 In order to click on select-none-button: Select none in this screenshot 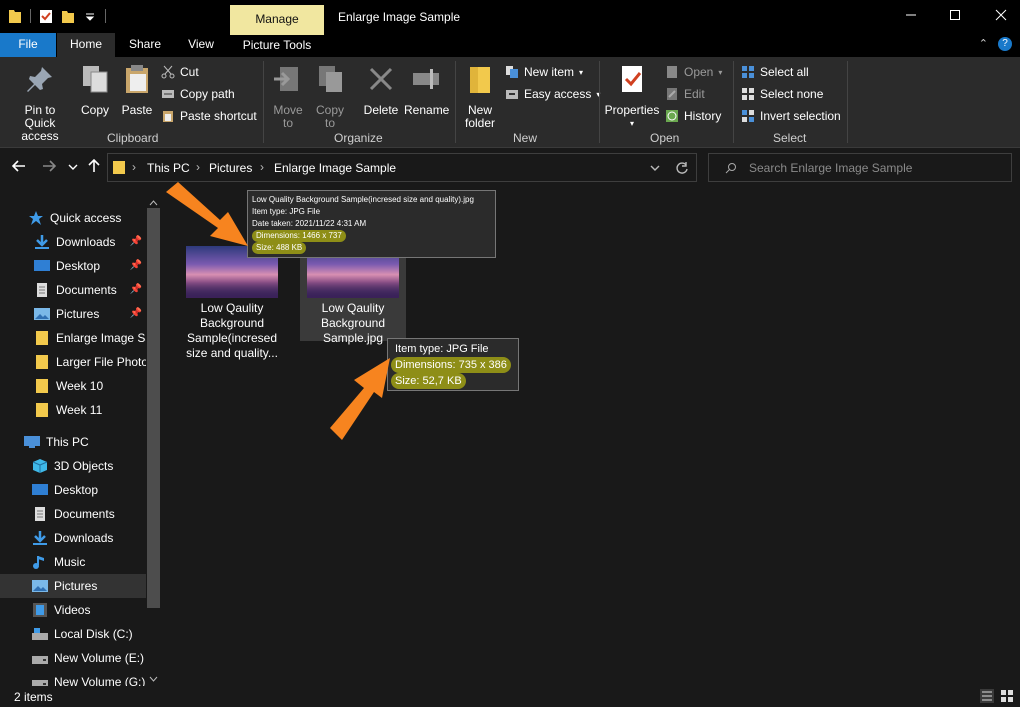, I will do `click(782, 94)`.